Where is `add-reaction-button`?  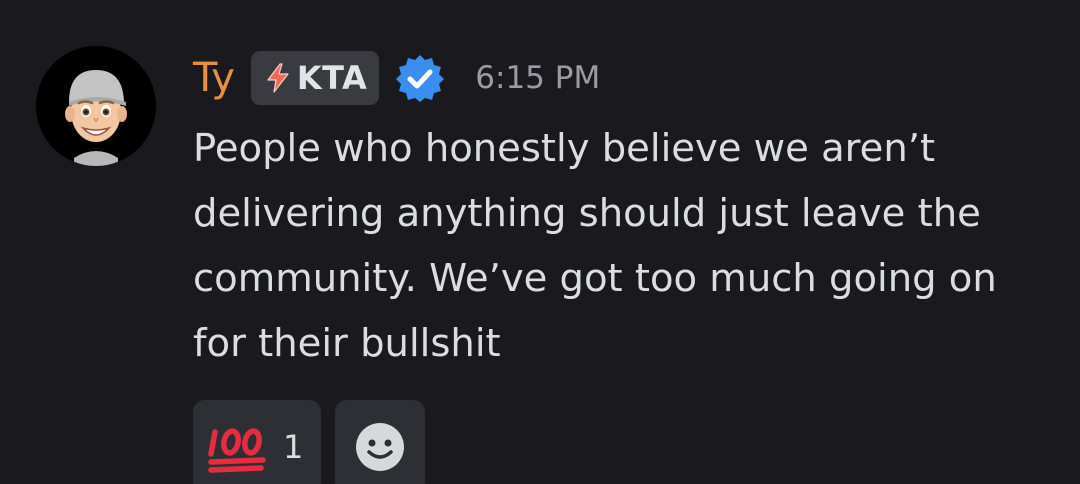 add-reaction-button is located at coordinates (380, 442).